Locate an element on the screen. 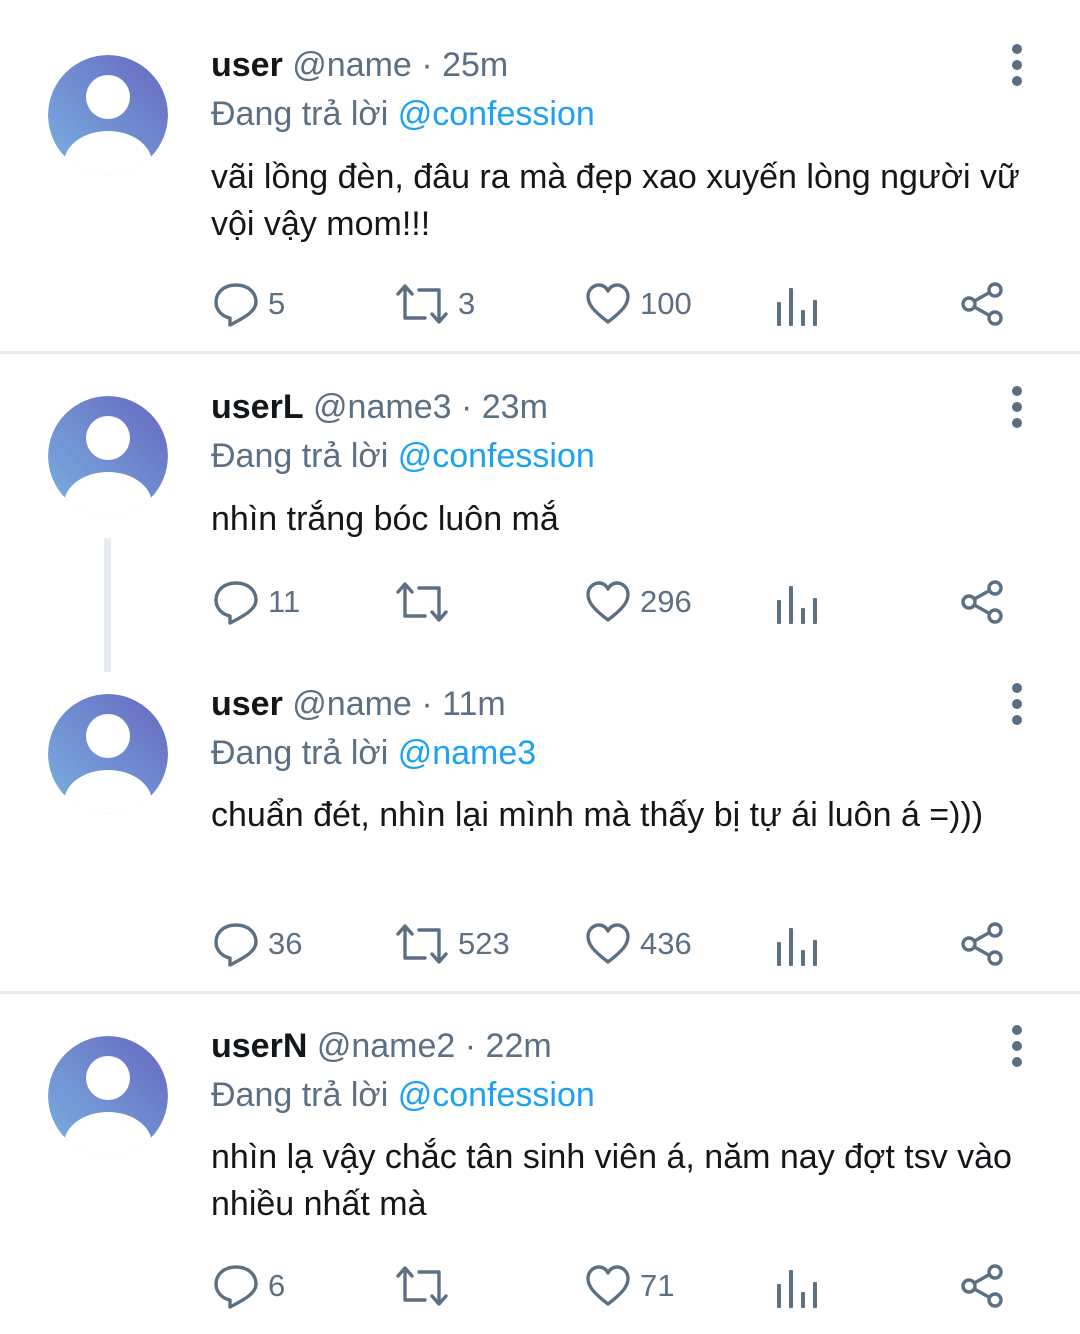  tweet-header: user @name · 25m is located at coordinates (359, 65).